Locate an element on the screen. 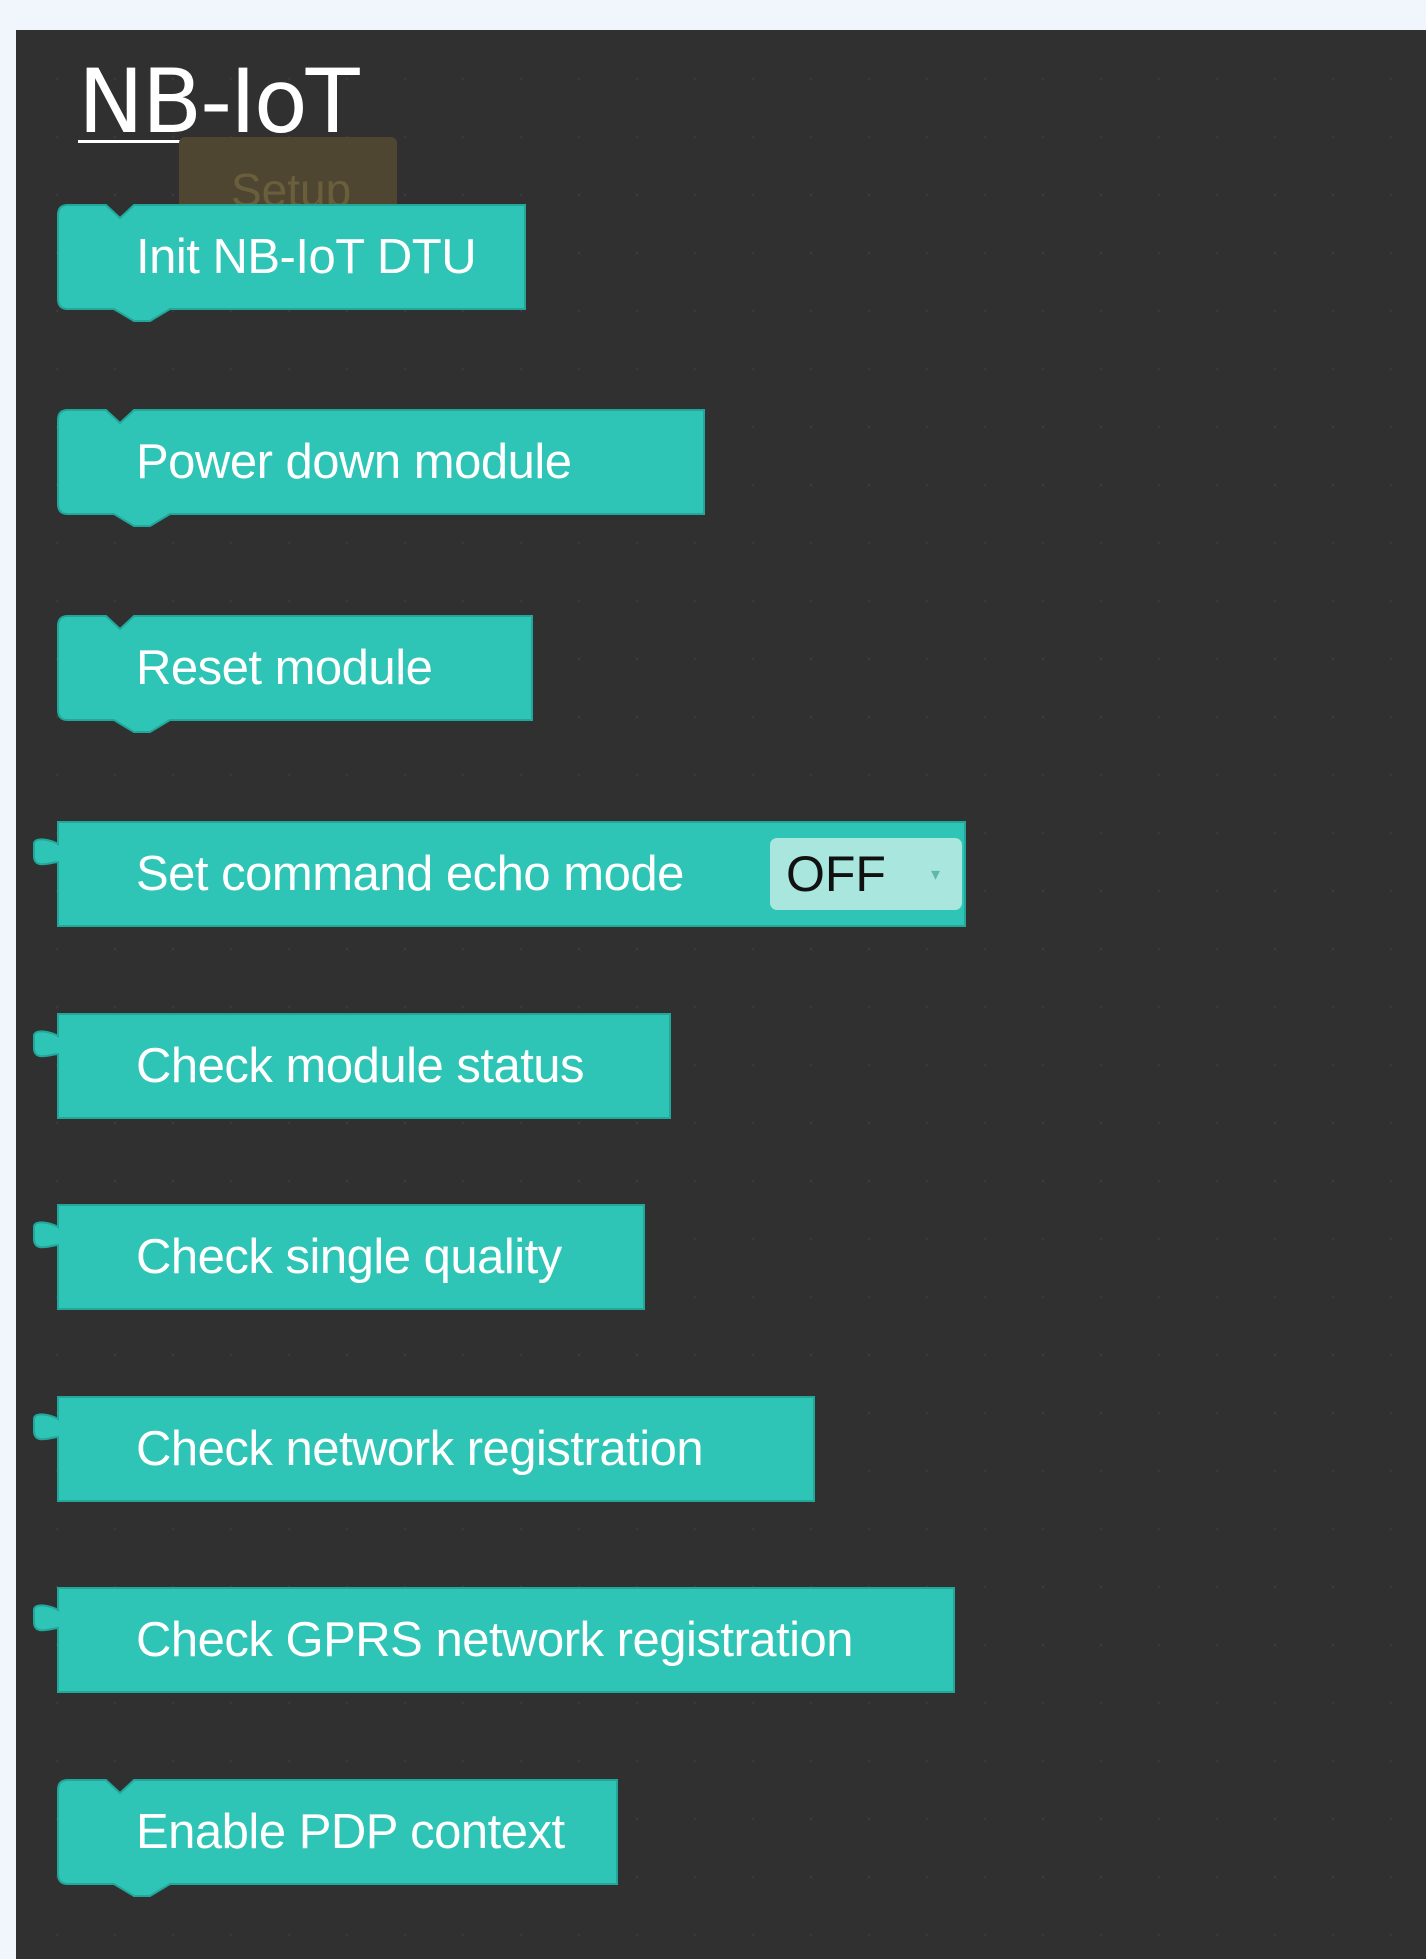 The height and width of the screenshot is (1959, 1426). block-label: Check single quality is located at coordinates (349, 1257).